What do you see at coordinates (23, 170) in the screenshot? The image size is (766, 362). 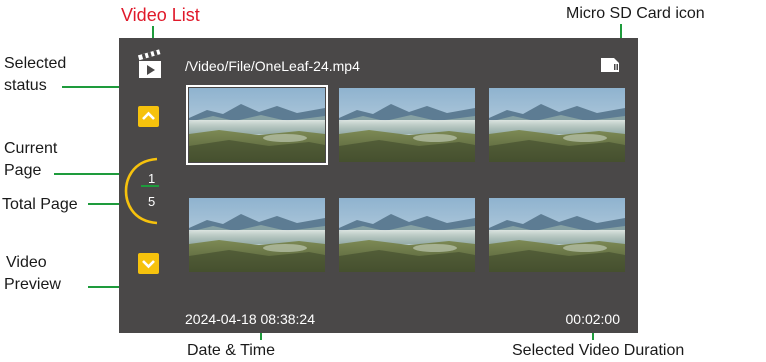 I see `current-page-callout-2: Page` at bounding box center [23, 170].